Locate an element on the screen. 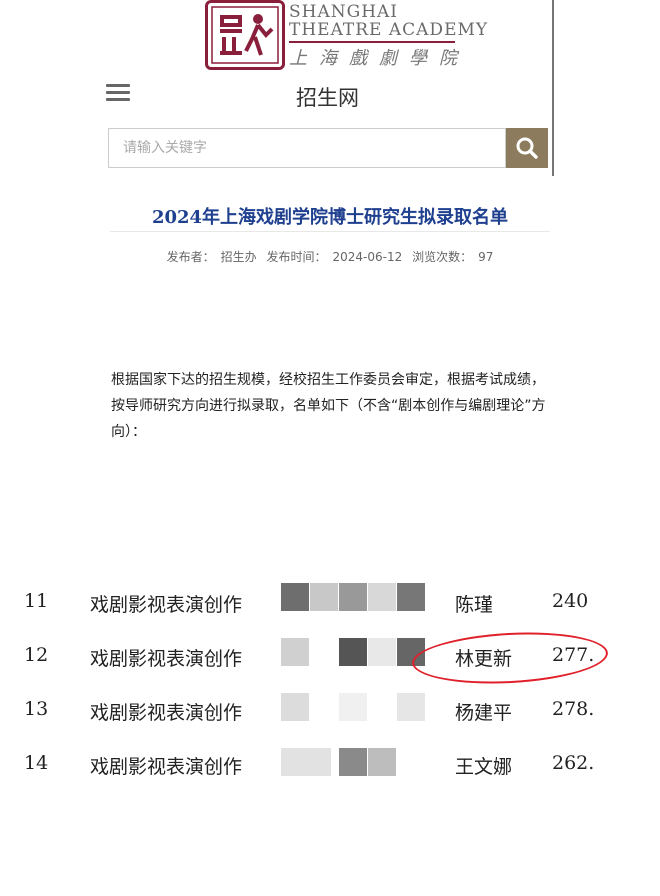 The height and width of the screenshot is (896, 660). table-cell-name: 杨建平 is located at coordinates (484, 713).